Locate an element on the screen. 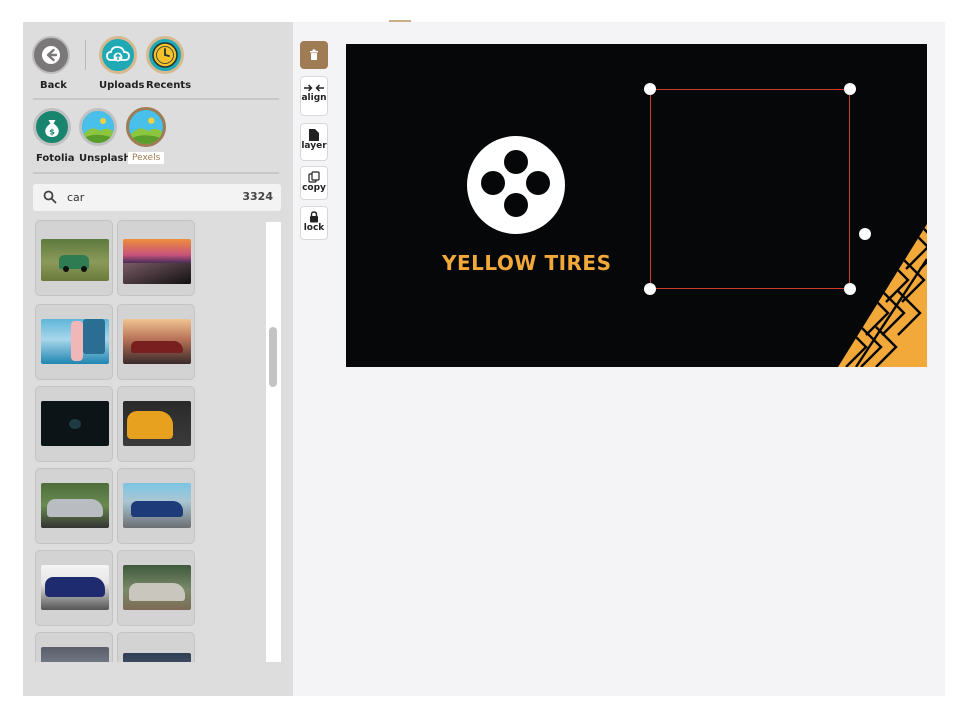  recents-button is located at coordinates (165, 55).